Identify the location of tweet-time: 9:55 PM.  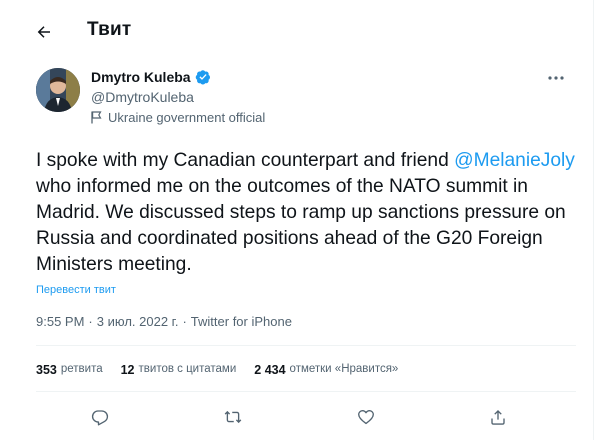
(60, 321).